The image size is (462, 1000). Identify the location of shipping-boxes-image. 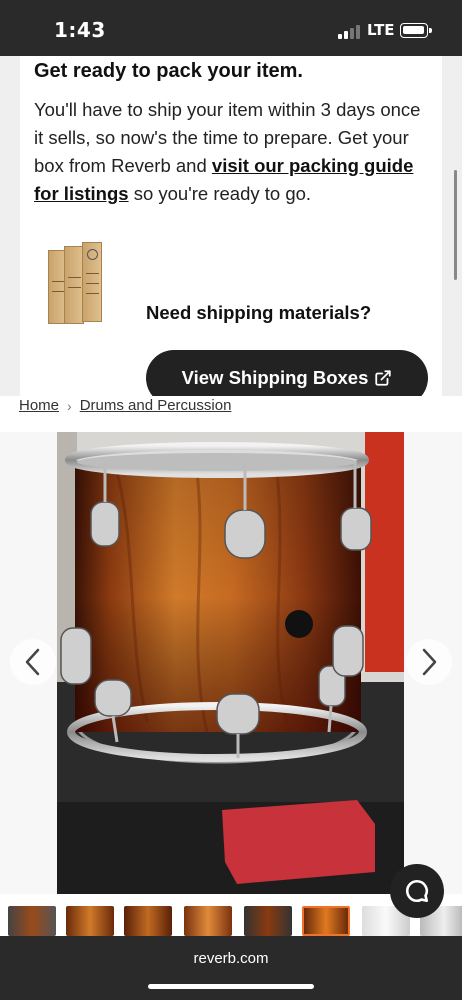
(84, 283).